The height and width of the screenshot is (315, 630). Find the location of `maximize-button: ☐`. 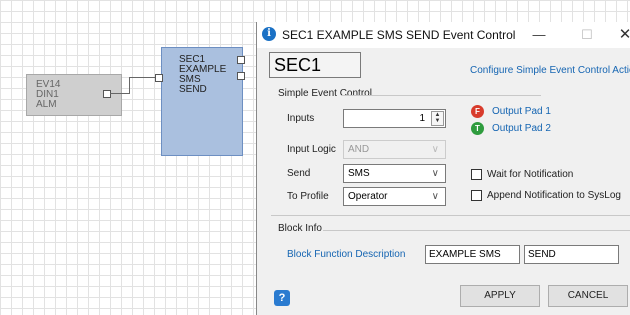

maximize-button: ☐ is located at coordinates (587, 35).